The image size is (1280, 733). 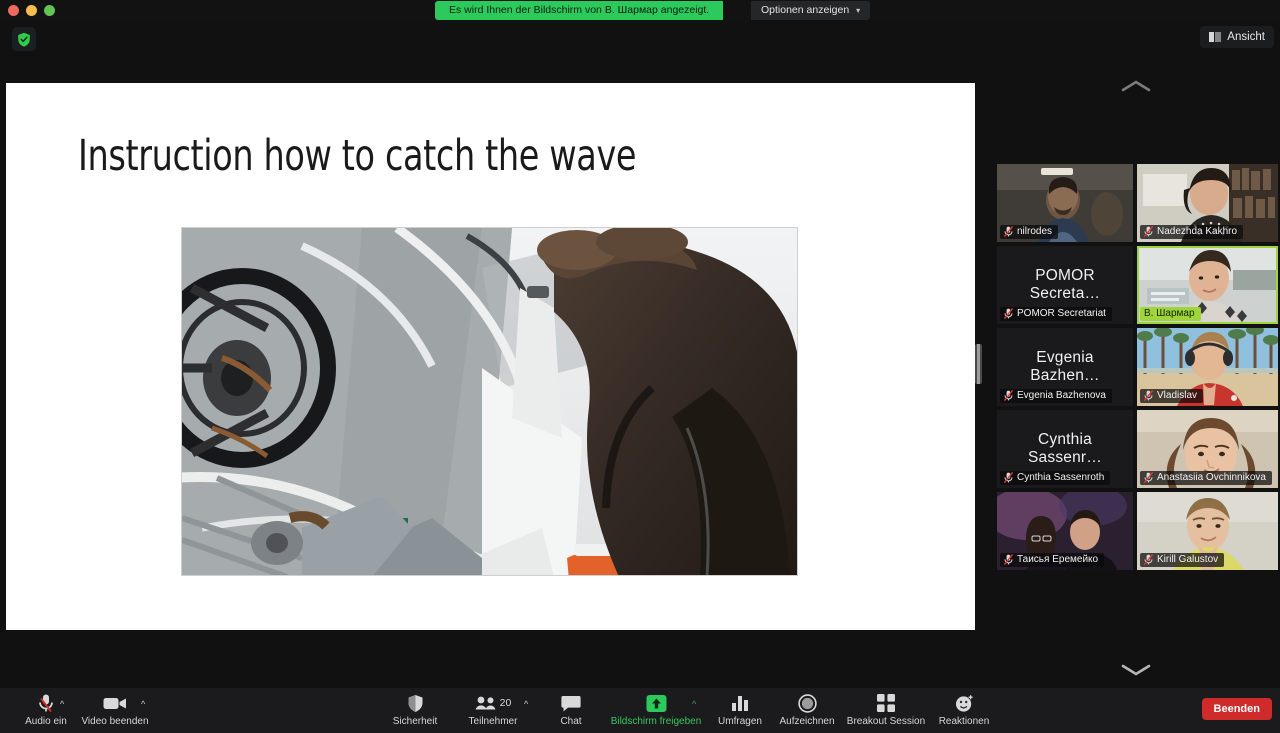 I want to click on breakout-button-label: Breakout Session, so click(x=886, y=721).